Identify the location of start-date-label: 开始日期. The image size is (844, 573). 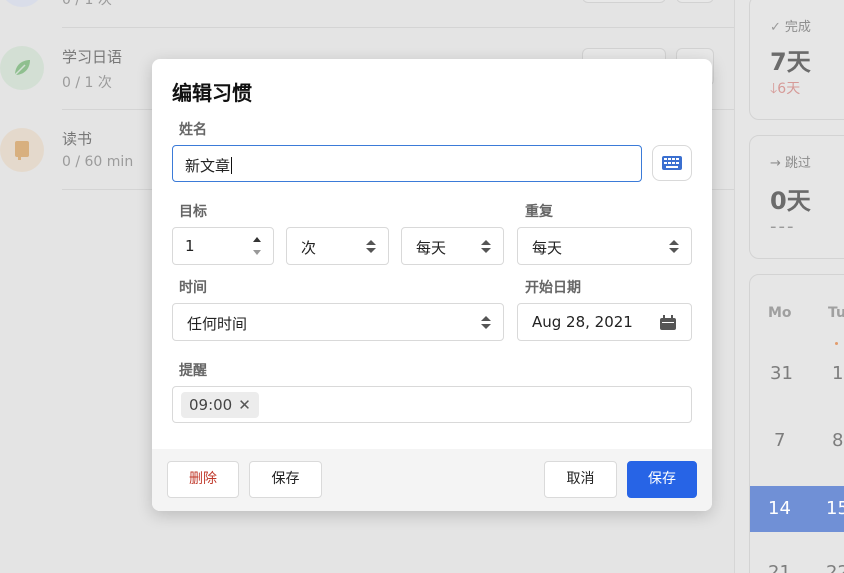
(553, 288).